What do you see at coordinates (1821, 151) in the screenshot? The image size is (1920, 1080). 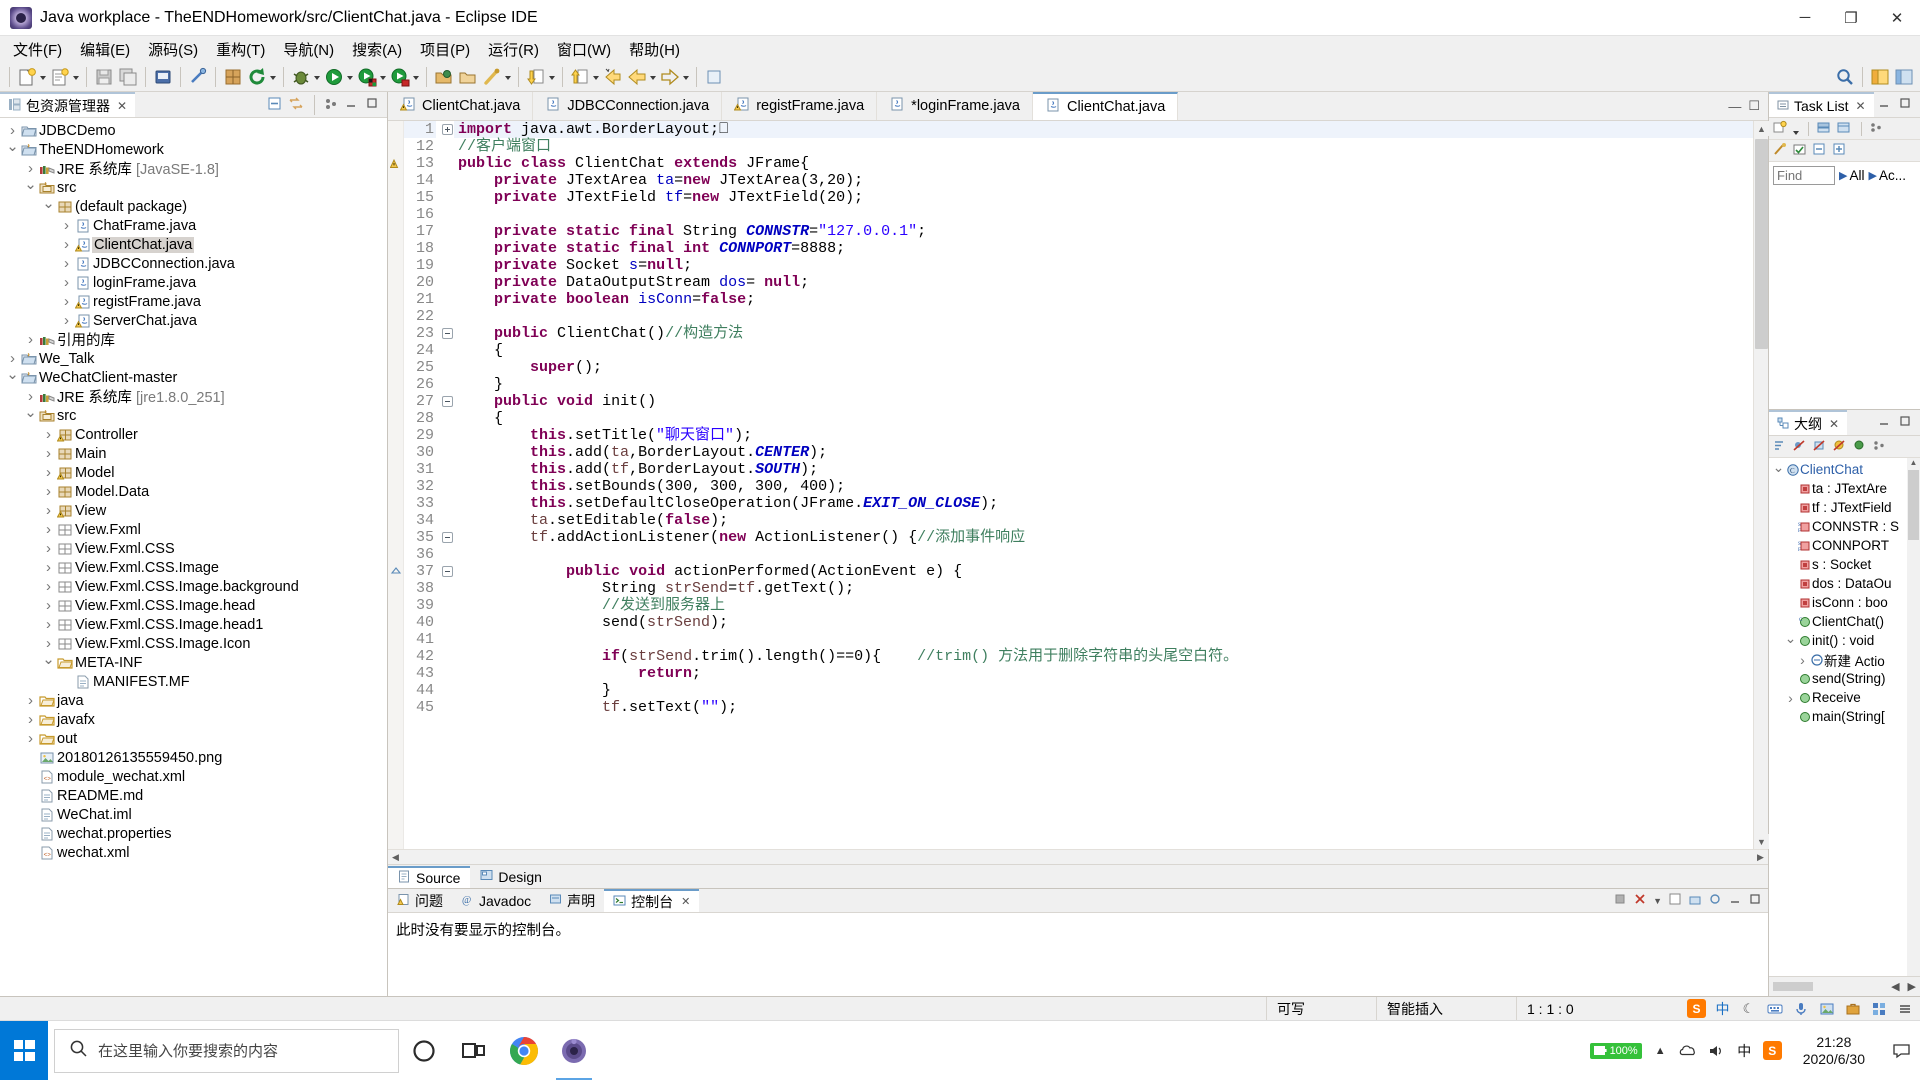 I see `collapse-tasks-icon` at bounding box center [1821, 151].